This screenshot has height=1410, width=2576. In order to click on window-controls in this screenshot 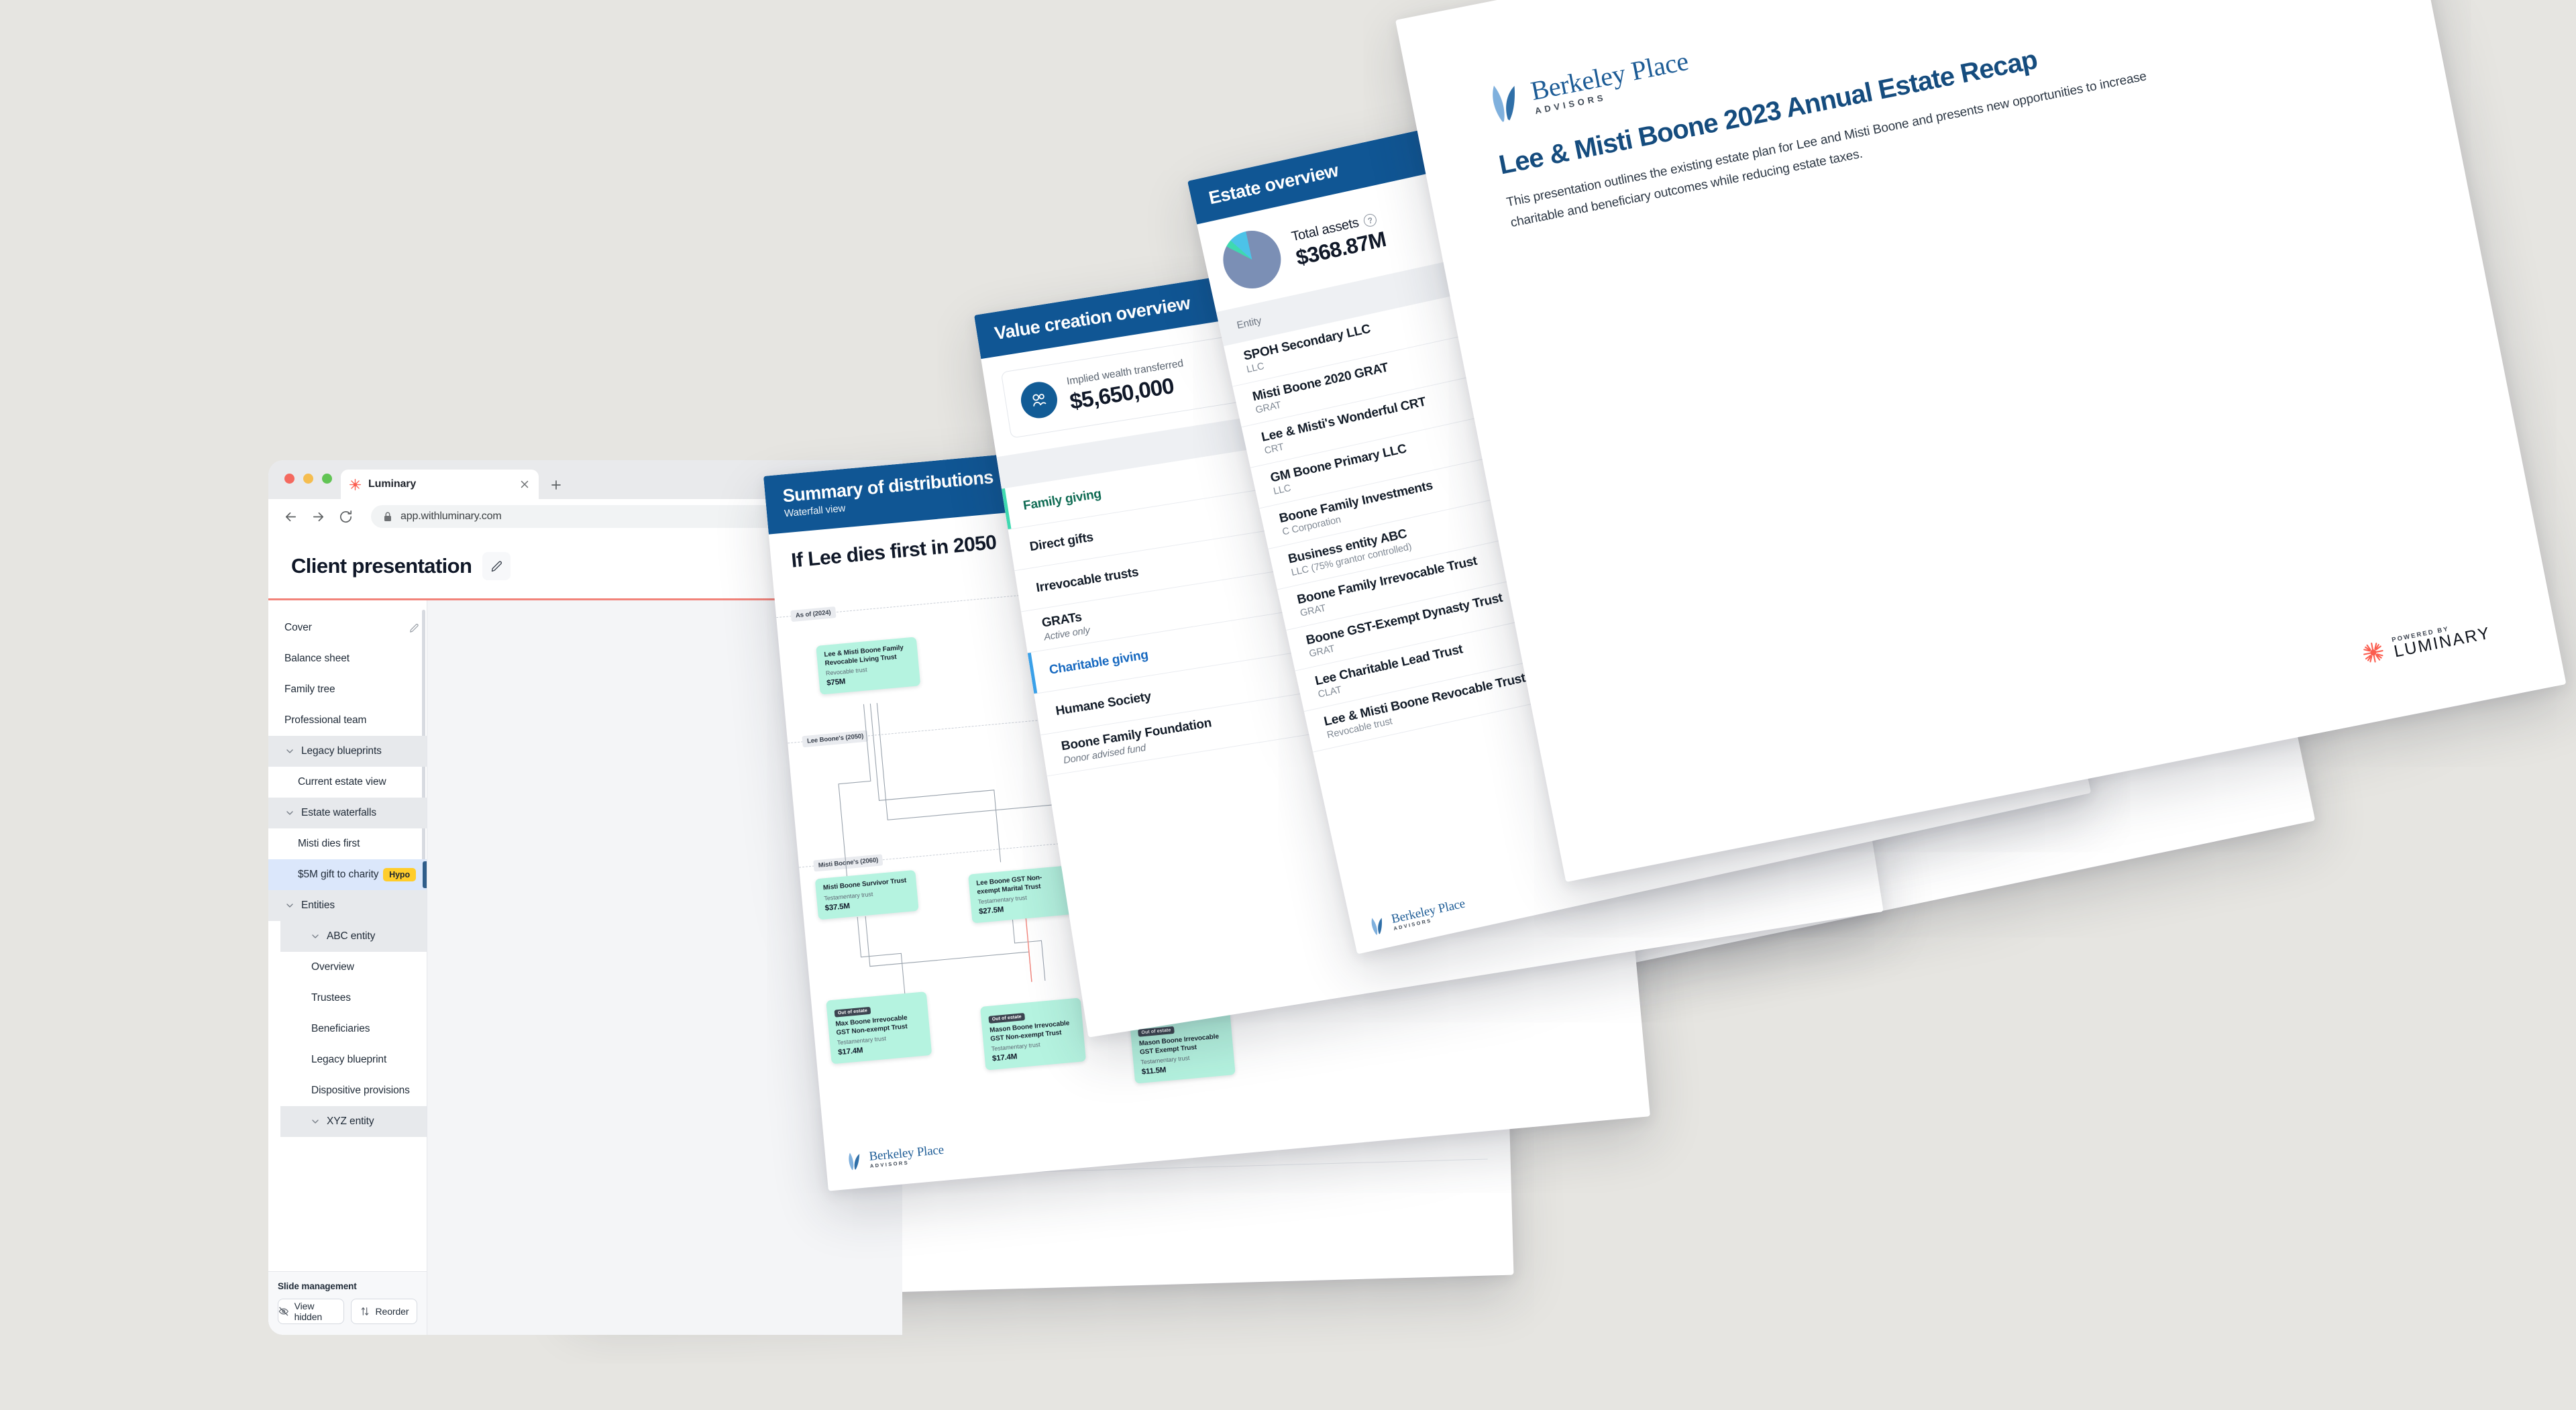, I will do `click(308, 479)`.